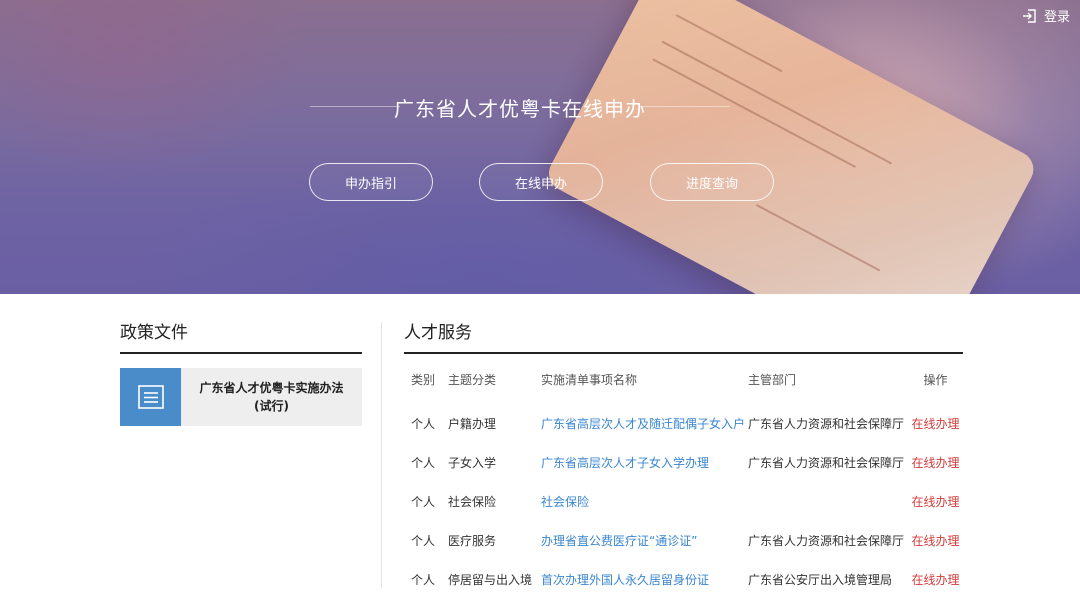 Image resolution: width=1080 pixels, height=599 pixels. I want to click on cell-topic: 停居留与出入境, so click(490, 580).